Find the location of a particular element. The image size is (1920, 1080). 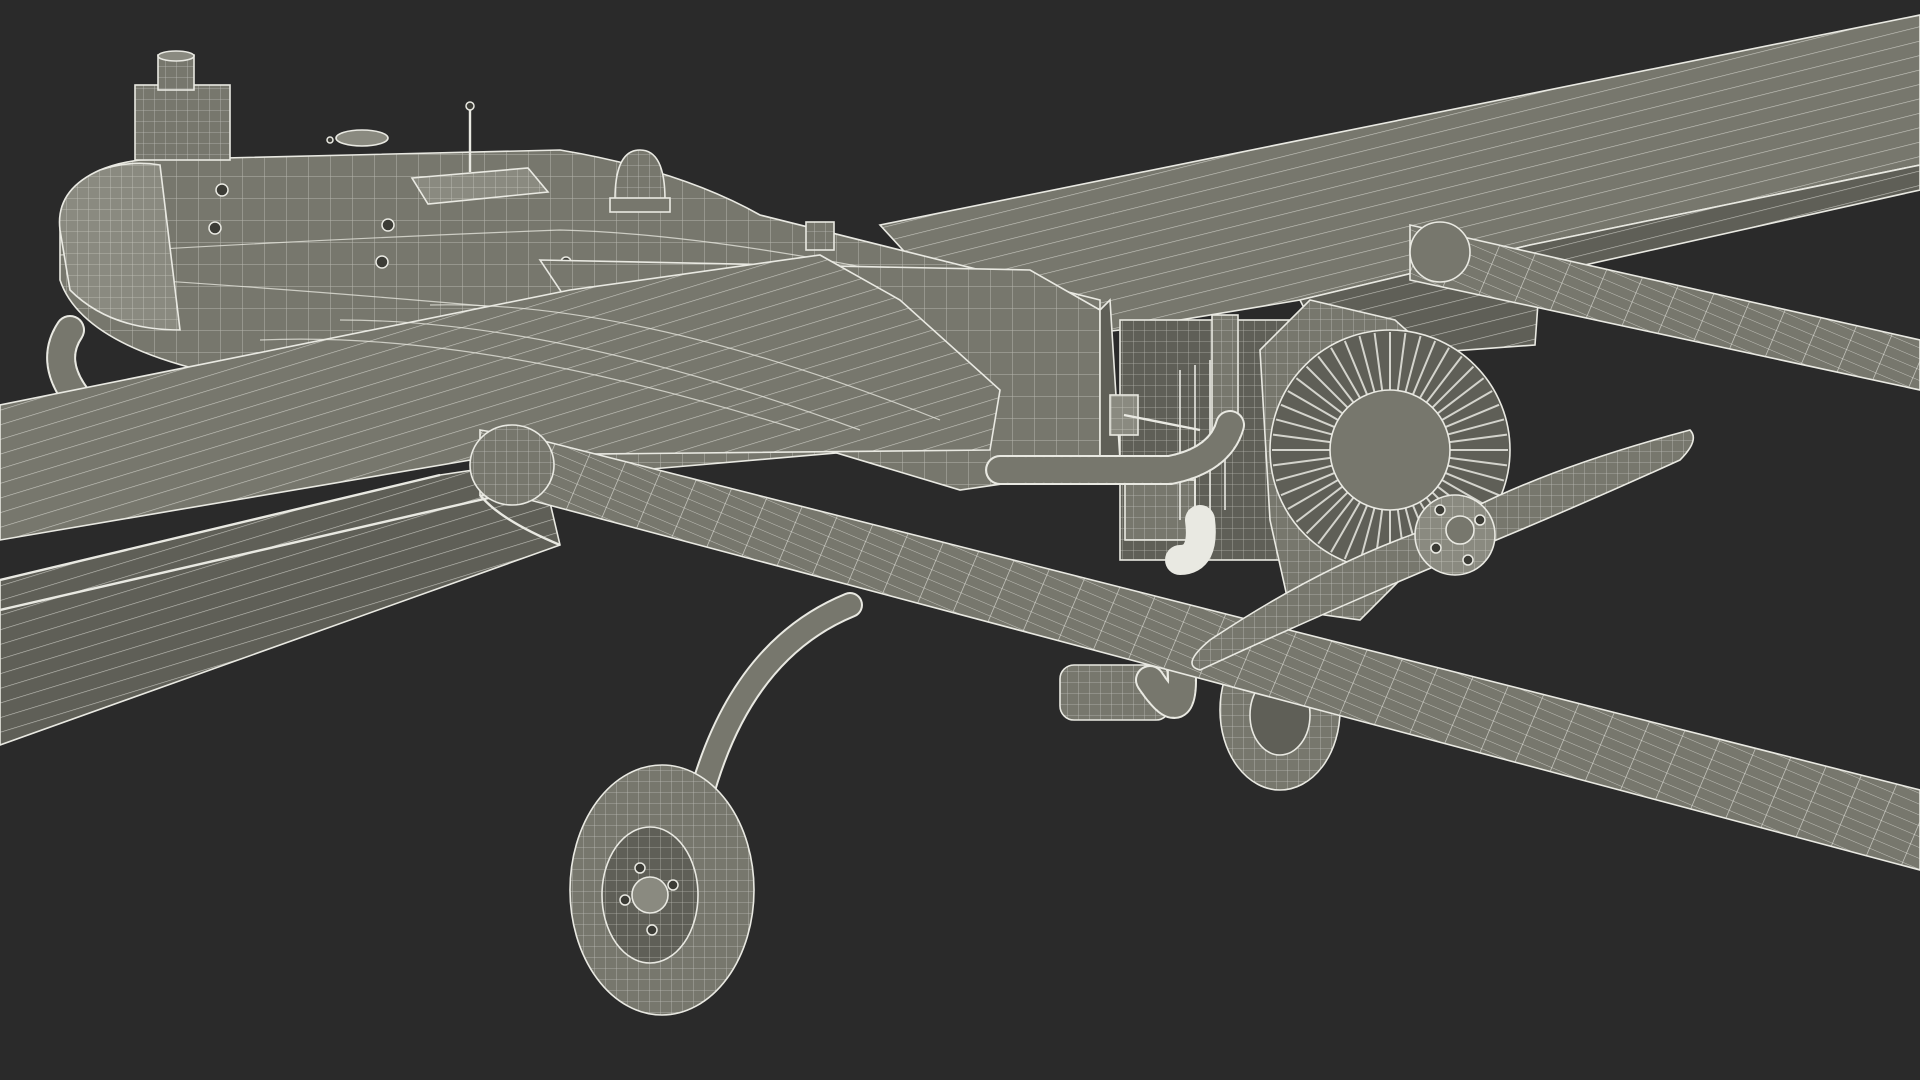

left-main-wheel is located at coordinates (662, 890).